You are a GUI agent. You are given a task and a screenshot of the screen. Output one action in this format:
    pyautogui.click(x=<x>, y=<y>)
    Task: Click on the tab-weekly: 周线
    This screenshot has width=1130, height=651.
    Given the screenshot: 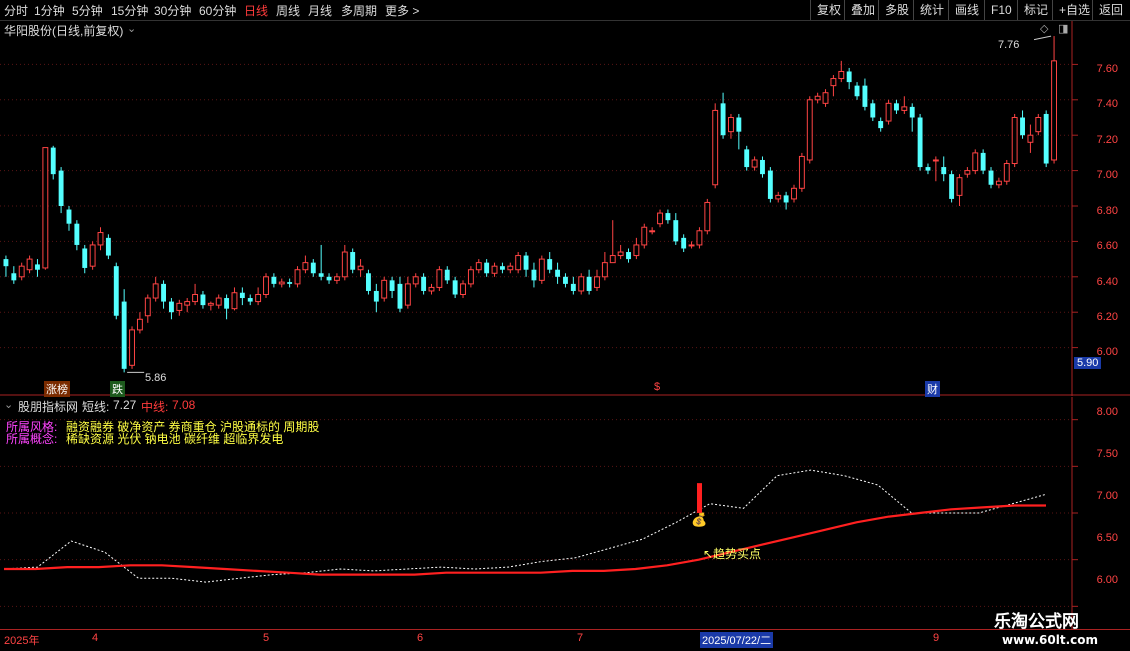 What is the action you would take?
    pyautogui.click(x=288, y=10)
    